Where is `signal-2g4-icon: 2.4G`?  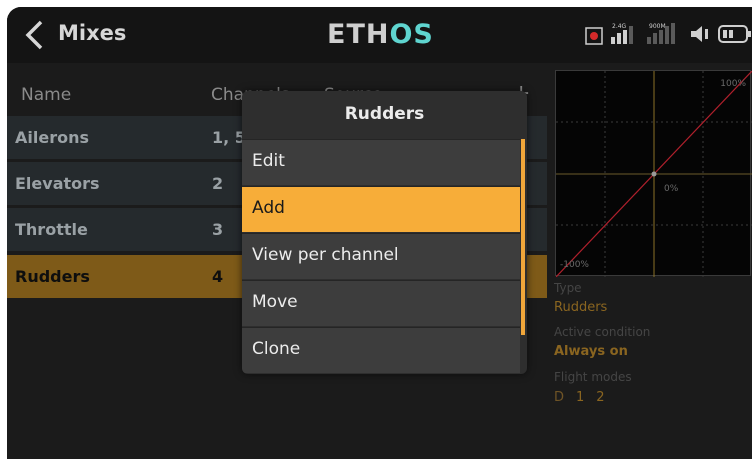 signal-2g4-icon: 2.4G is located at coordinates (624, 35).